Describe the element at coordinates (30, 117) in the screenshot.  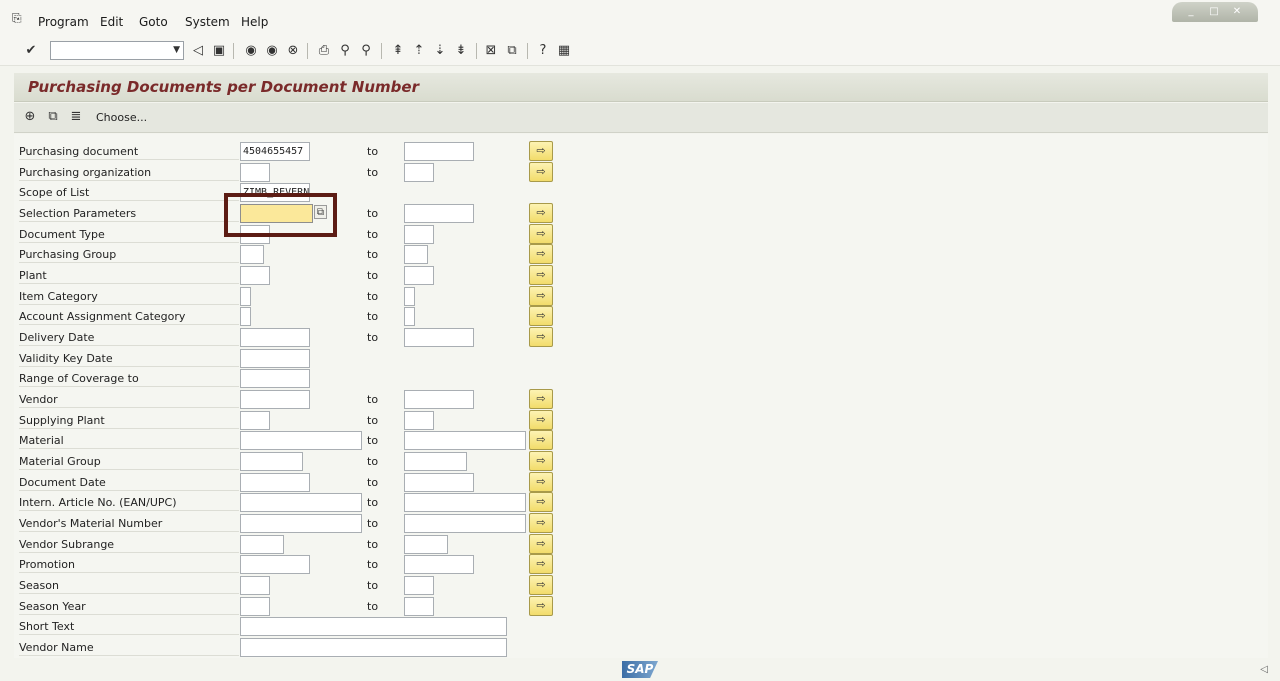
I see `execute-icon: ⊕` at that location.